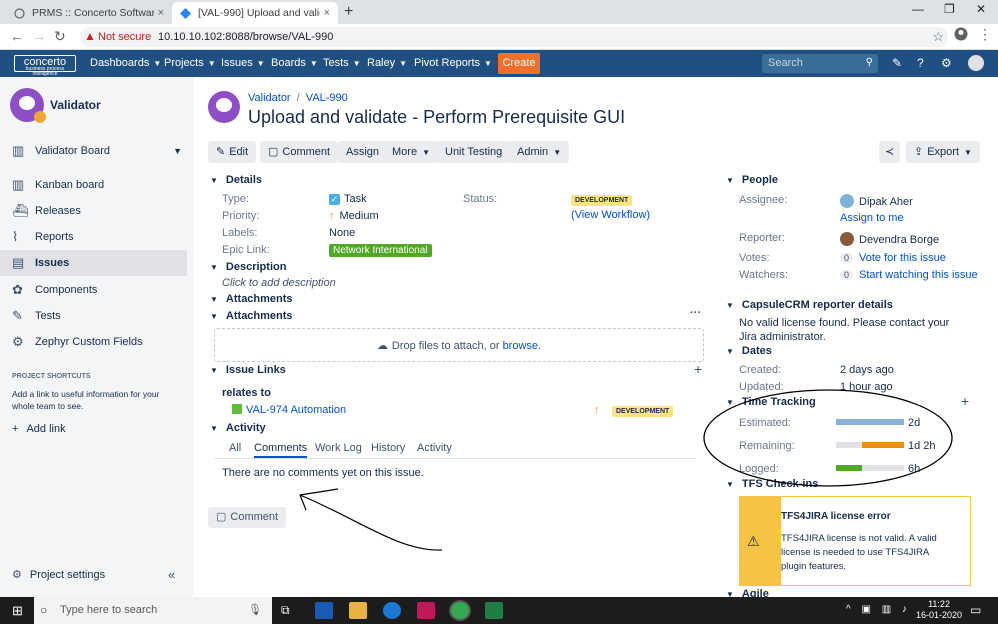 This screenshot has width=998, height=624. Describe the element at coordinates (39, 429) in the screenshot. I see `add-link-button: + Add link` at that location.